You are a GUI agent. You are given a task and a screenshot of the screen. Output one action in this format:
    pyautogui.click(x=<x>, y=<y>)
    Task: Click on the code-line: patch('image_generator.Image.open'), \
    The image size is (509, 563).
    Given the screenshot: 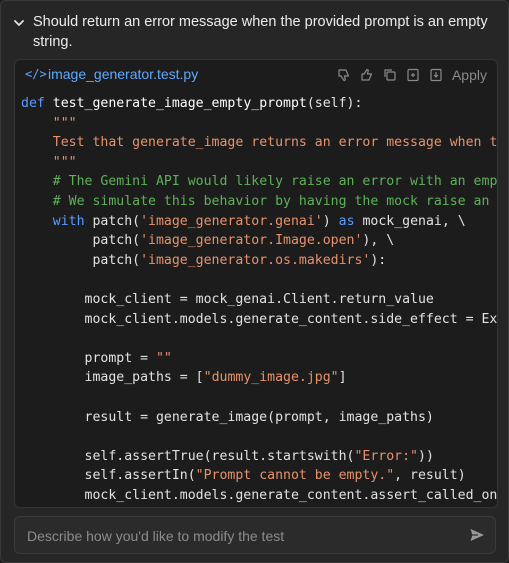 What is the action you would take?
    pyautogui.click(x=259, y=241)
    